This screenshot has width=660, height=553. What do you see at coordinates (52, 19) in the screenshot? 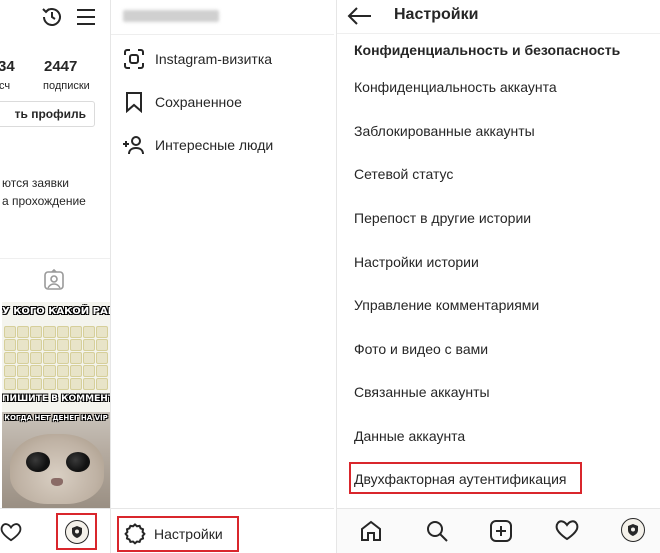
I see `archive-history-icon` at bounding box center [52, 19].